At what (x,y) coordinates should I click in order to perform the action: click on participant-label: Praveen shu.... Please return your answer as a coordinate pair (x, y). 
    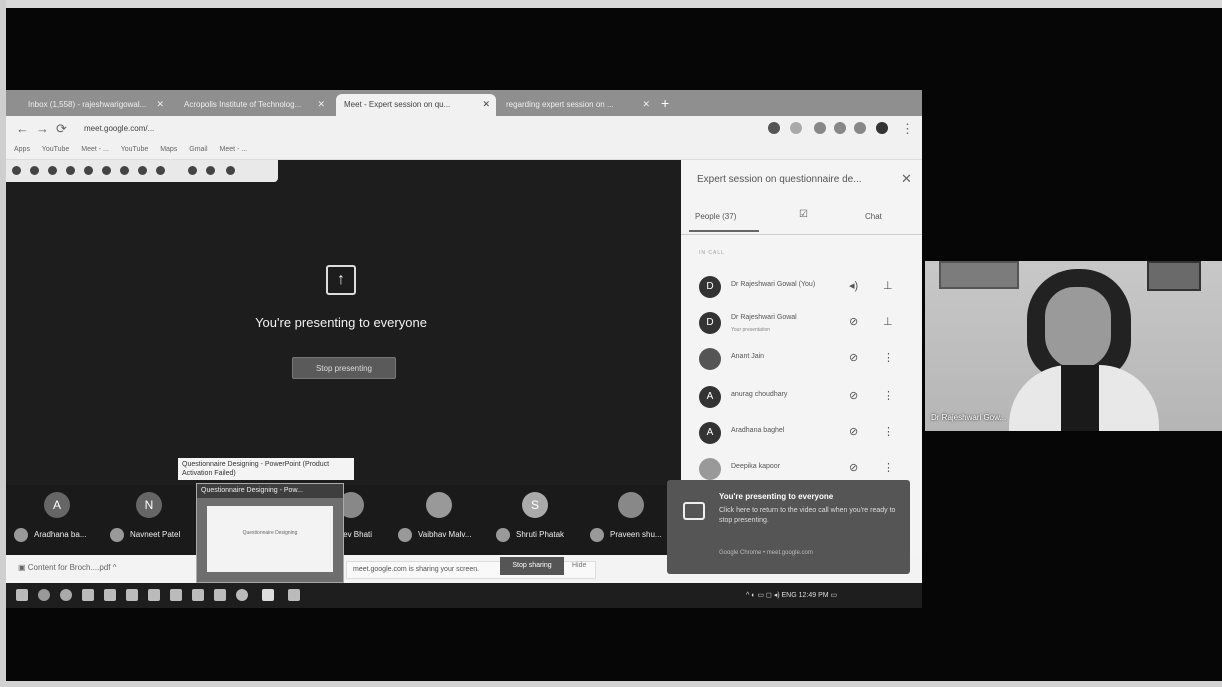
    Looking at the image, I should click on (626, 535).